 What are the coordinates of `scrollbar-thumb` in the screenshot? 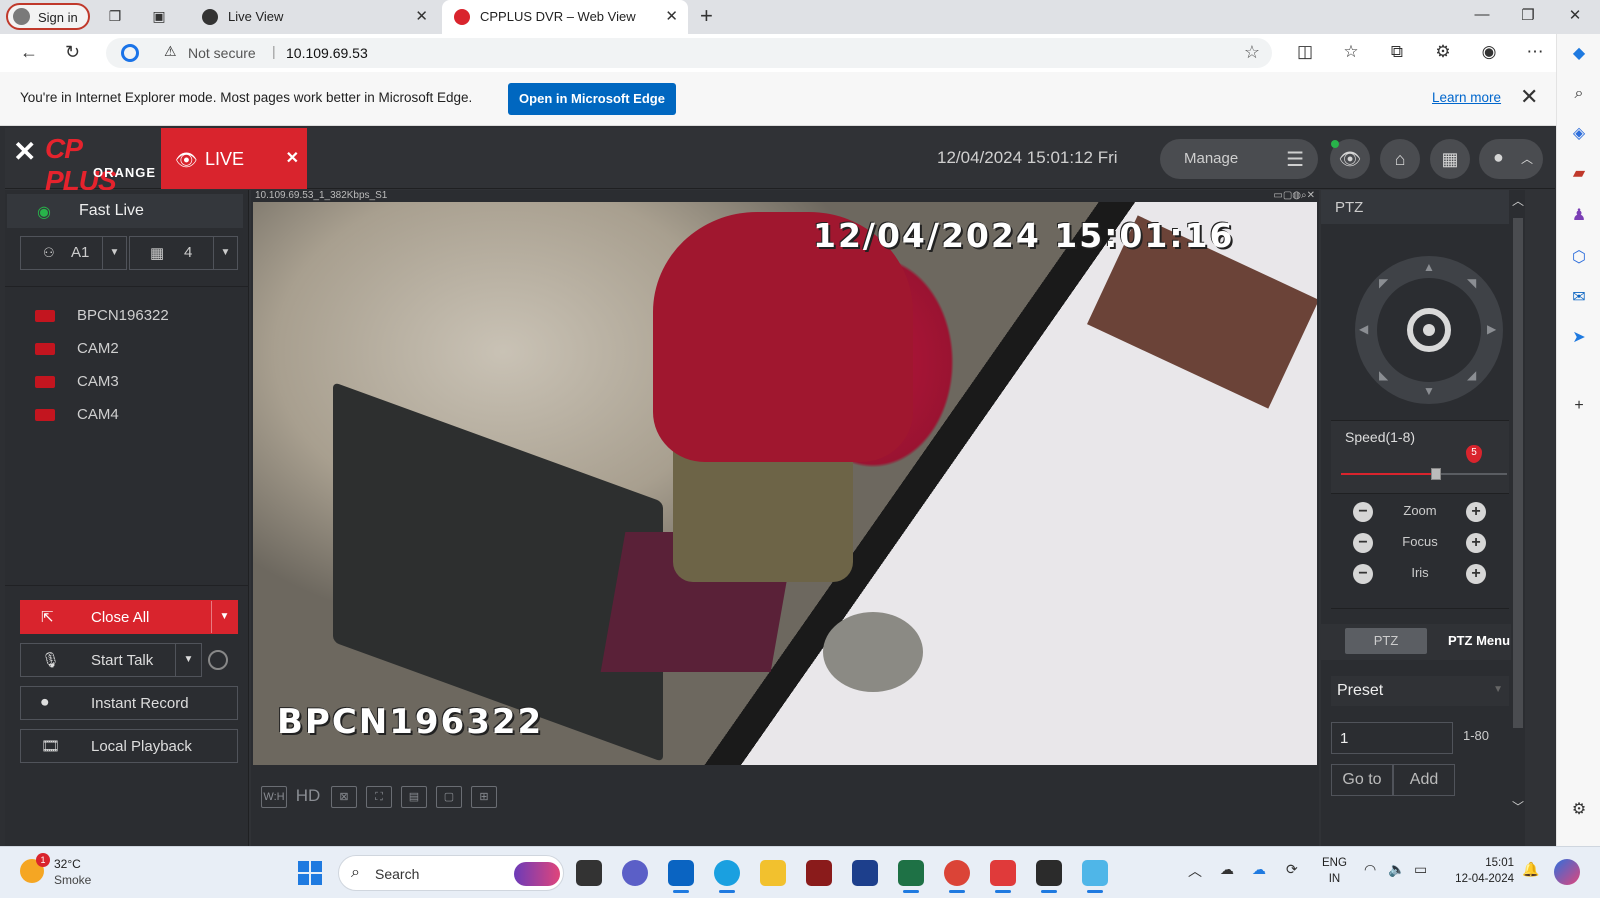 It's located at (1518, 473).